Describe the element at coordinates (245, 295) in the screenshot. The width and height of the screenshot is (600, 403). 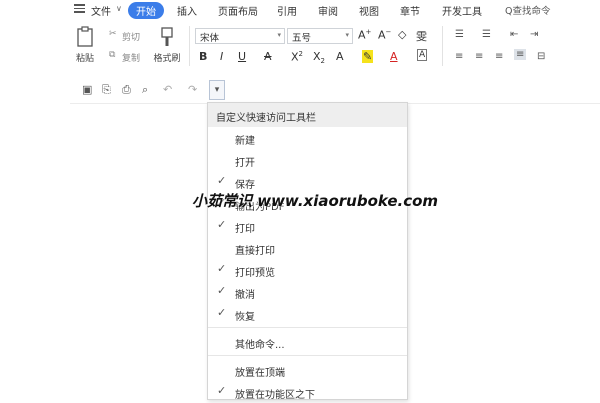
I see `menu-item-label: 撤消` at that location.